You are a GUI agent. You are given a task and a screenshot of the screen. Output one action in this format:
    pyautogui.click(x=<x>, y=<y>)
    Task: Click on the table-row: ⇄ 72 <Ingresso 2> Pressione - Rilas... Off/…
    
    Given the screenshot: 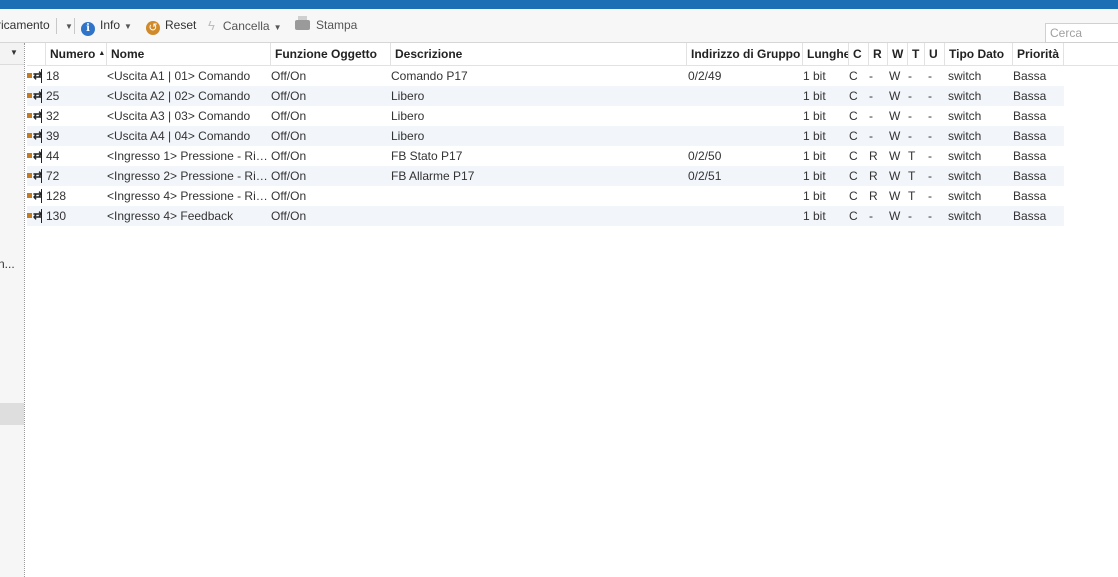 What is the action you would take?
    pyautogui.click(x=545, y=176)
    